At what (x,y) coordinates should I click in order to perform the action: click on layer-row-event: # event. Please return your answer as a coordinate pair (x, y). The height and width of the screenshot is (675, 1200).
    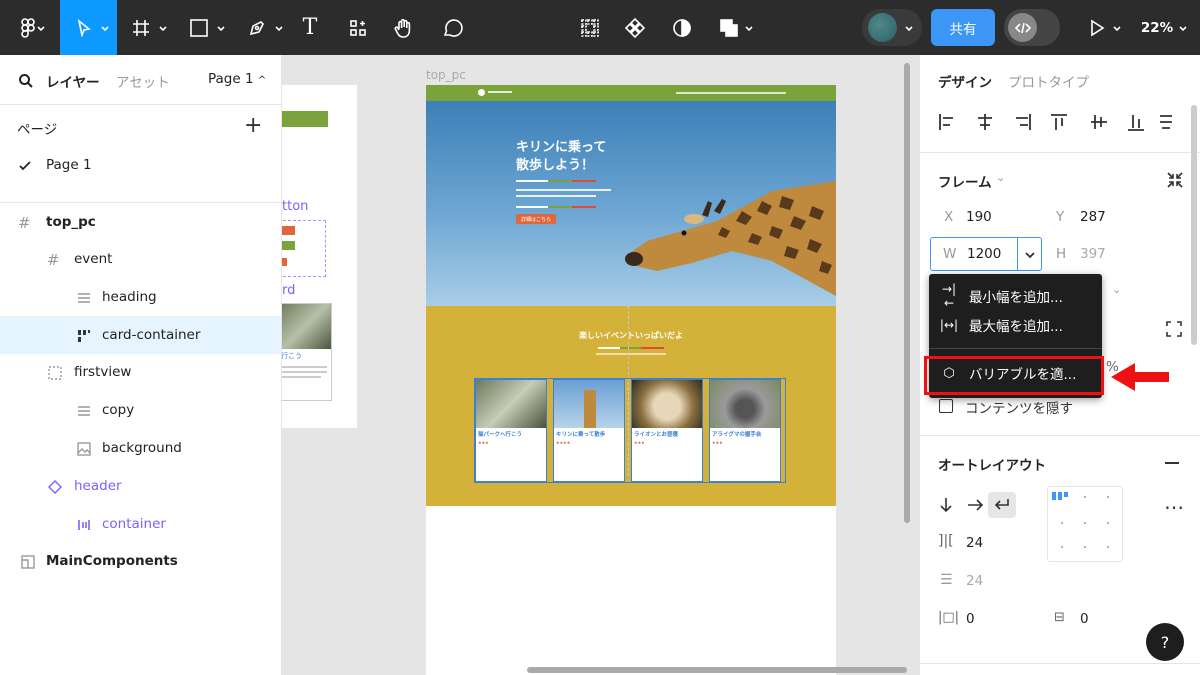
    Looking at the image, I should click on (140, 259).